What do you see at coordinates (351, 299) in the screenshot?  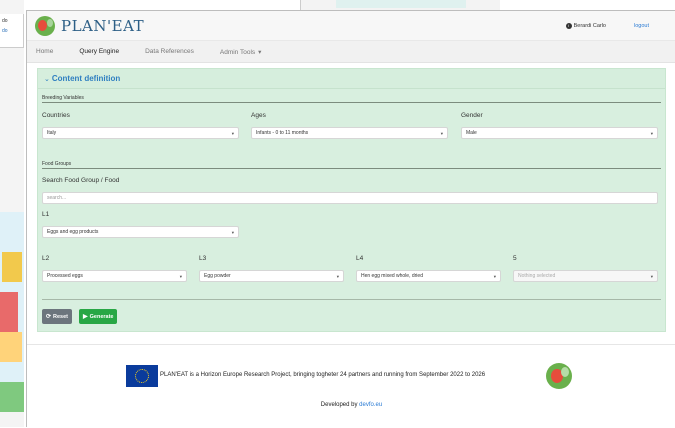 I see `form-divider` at bounding box center [351, 299].